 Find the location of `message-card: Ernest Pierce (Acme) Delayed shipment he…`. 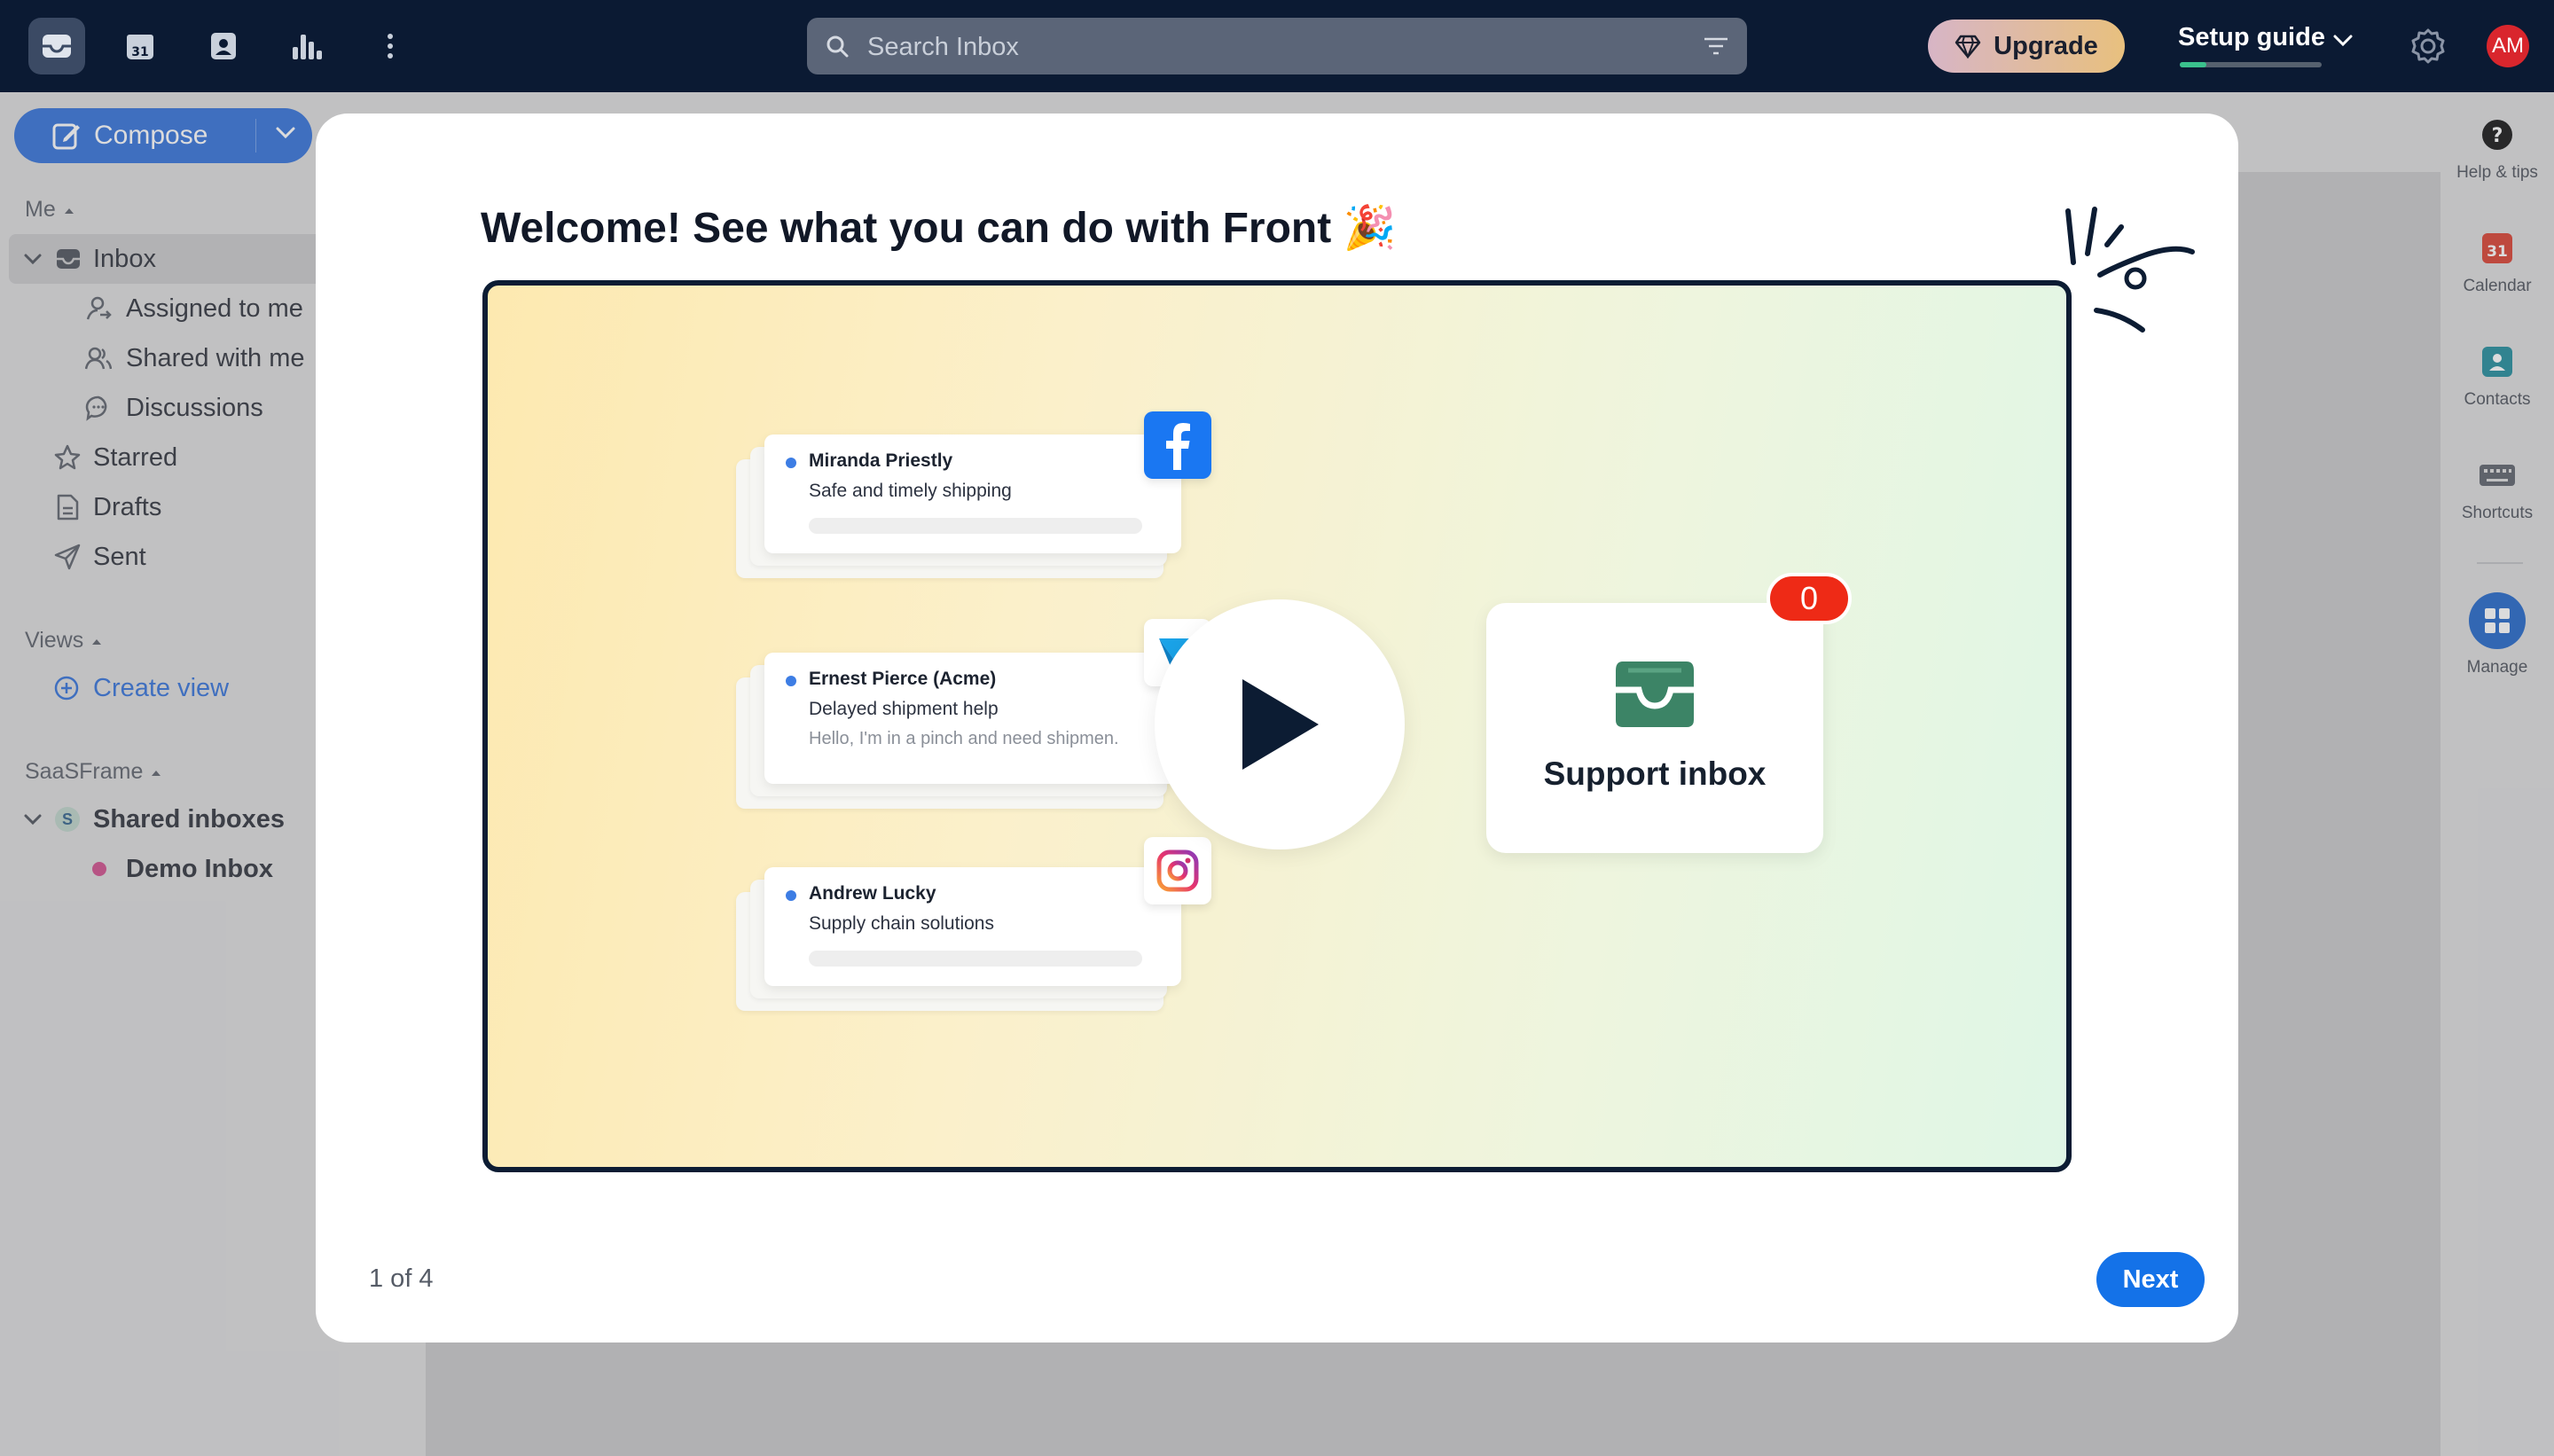

message-card: Ernest Pierce (Acme) Delayed shipment he… is located at coordinates (972, 718).